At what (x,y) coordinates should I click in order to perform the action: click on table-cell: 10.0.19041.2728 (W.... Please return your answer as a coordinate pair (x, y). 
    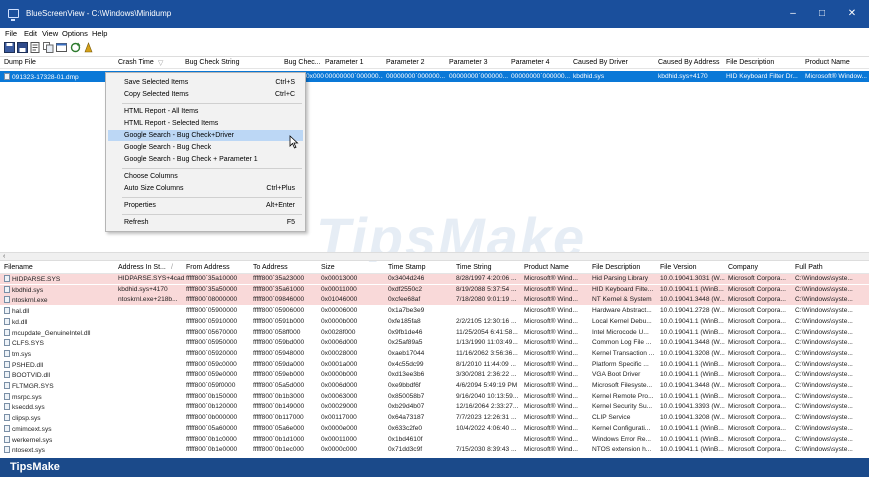
    Looking at the image, I should click on (692, 311).